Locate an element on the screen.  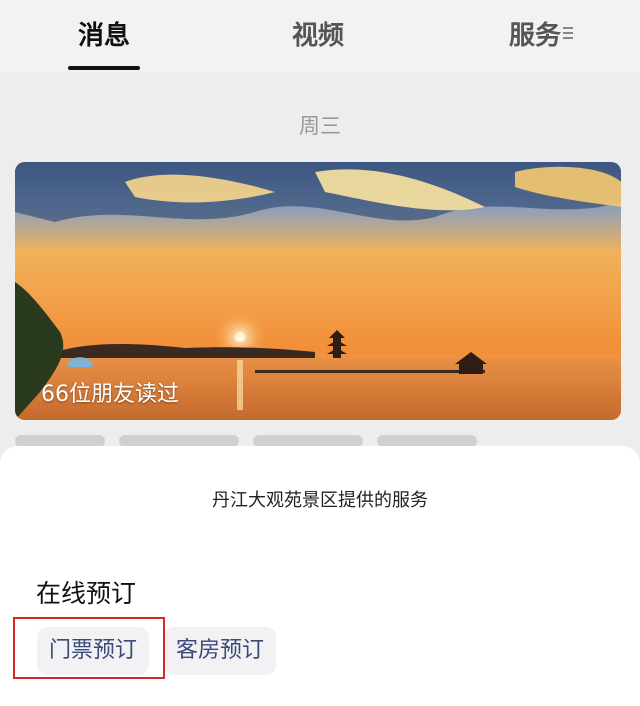
sheet-title: 丹江大观苑景区提供的服务 is located at coordinates (320, 500).